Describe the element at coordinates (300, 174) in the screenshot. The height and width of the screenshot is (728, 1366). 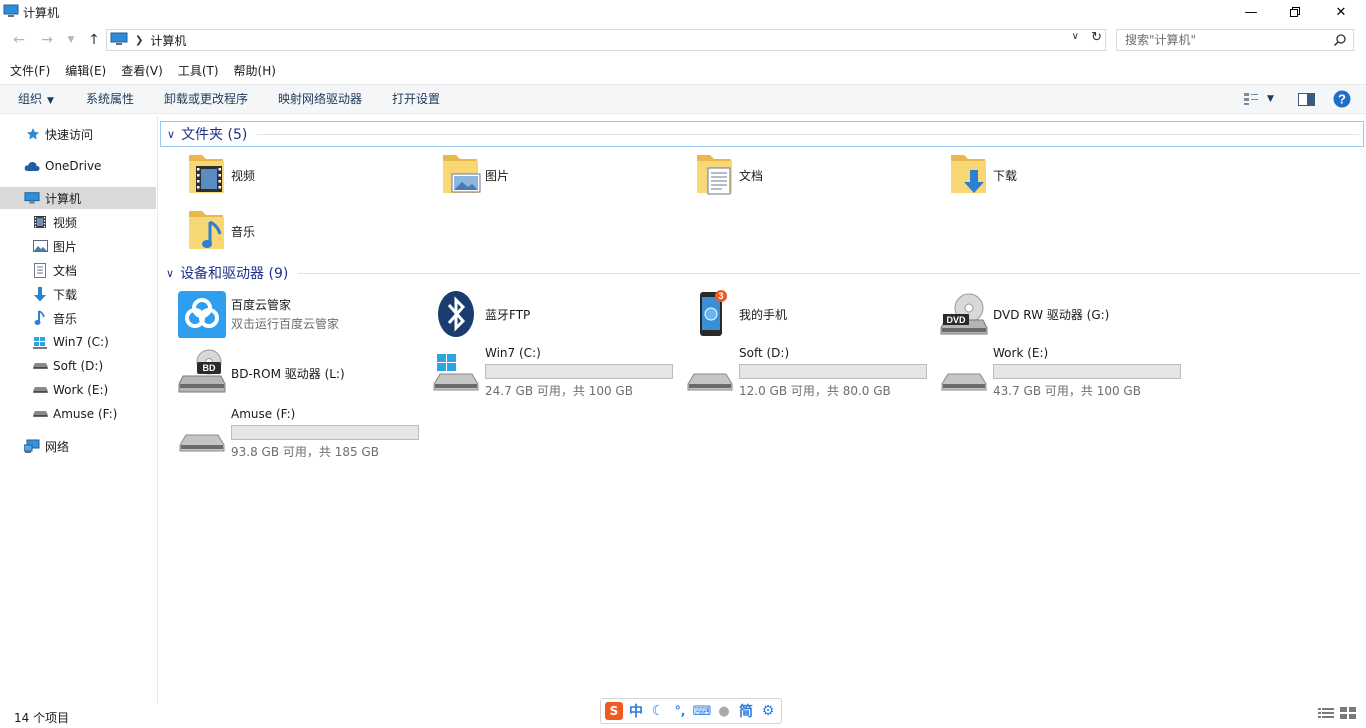
I see `folder-videos: 视频` at that location.